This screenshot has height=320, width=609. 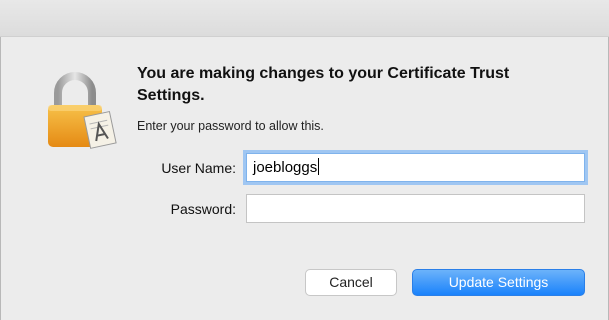 I want to click on password-label: Password:, so click(x=203, y=209).